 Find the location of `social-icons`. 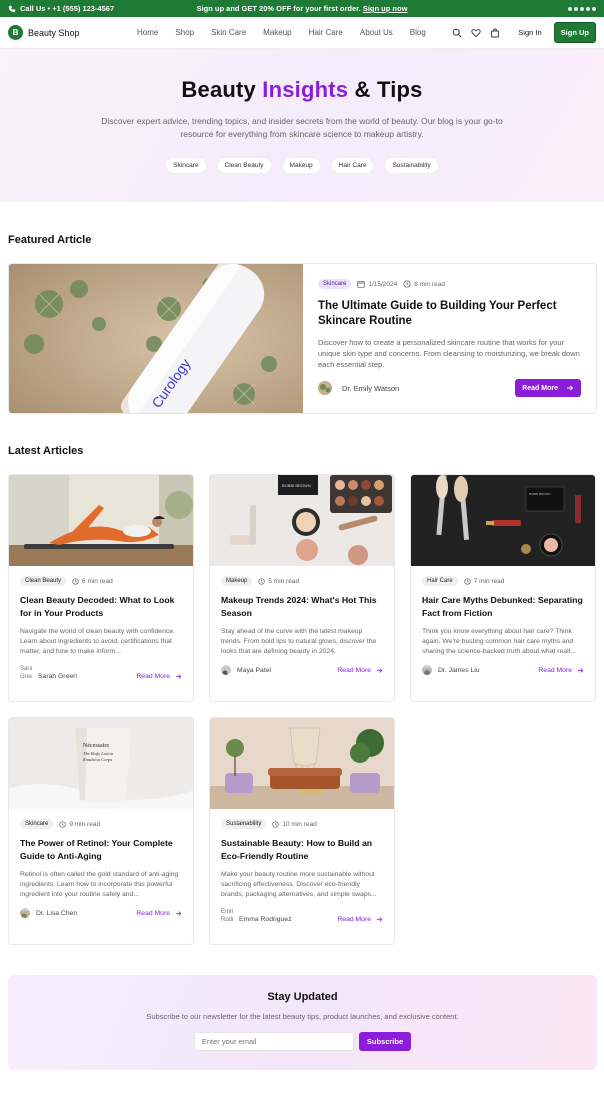

social-icons is located at coordinates (582, 8).